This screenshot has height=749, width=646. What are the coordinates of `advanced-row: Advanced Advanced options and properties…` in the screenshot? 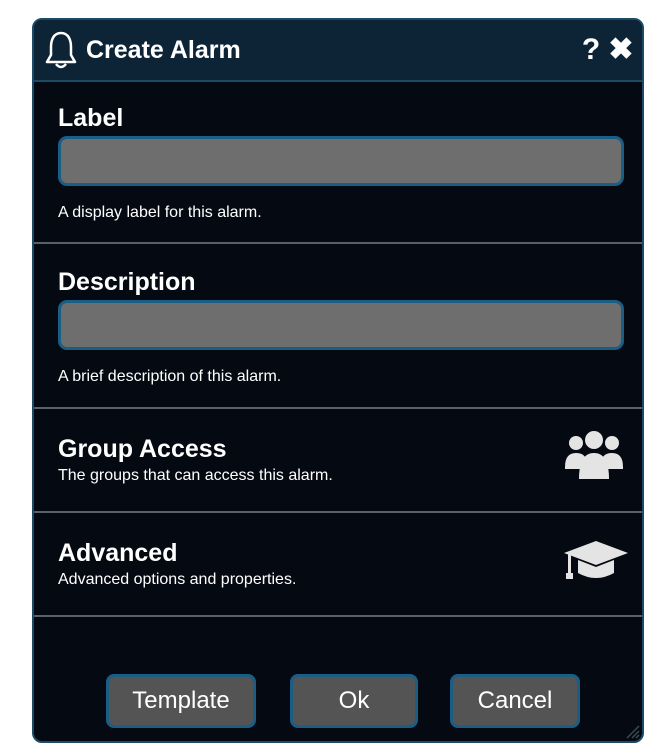 It's located at (338, 565).